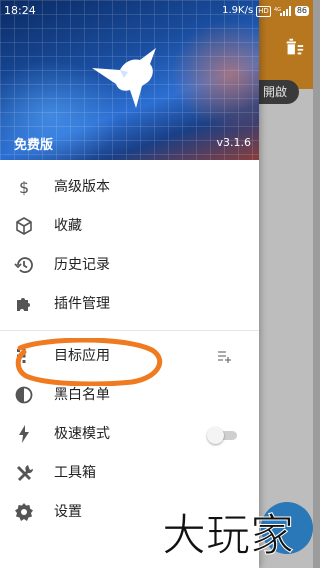  What do you see at coordinates (225, 356) in the screenshot?
I see `add-to-list-icon` at bounding box center [225, 356].